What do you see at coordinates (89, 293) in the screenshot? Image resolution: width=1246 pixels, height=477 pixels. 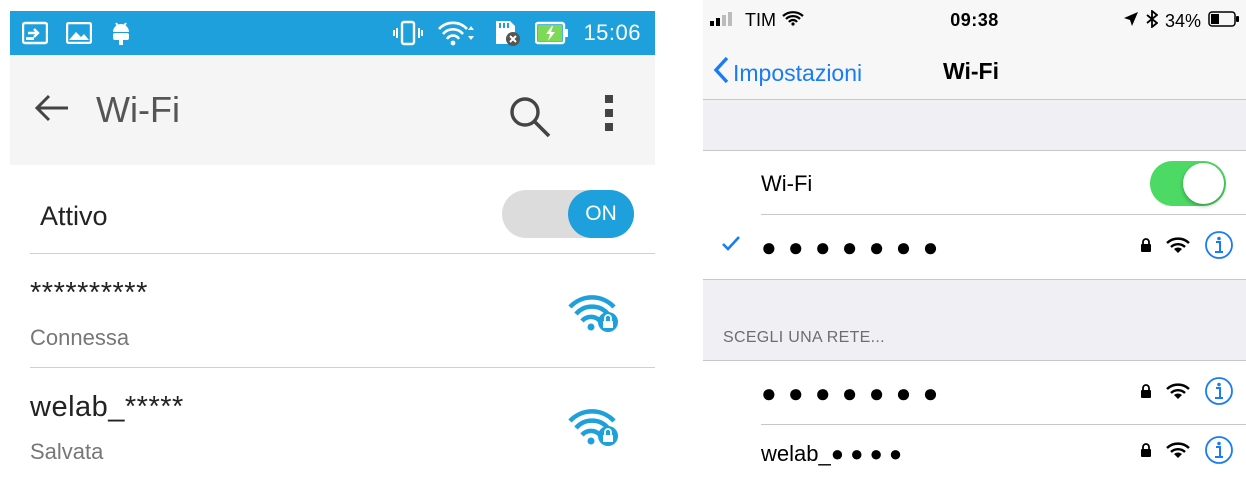 I see `network-name: **********` at bounding box center [89, 293].